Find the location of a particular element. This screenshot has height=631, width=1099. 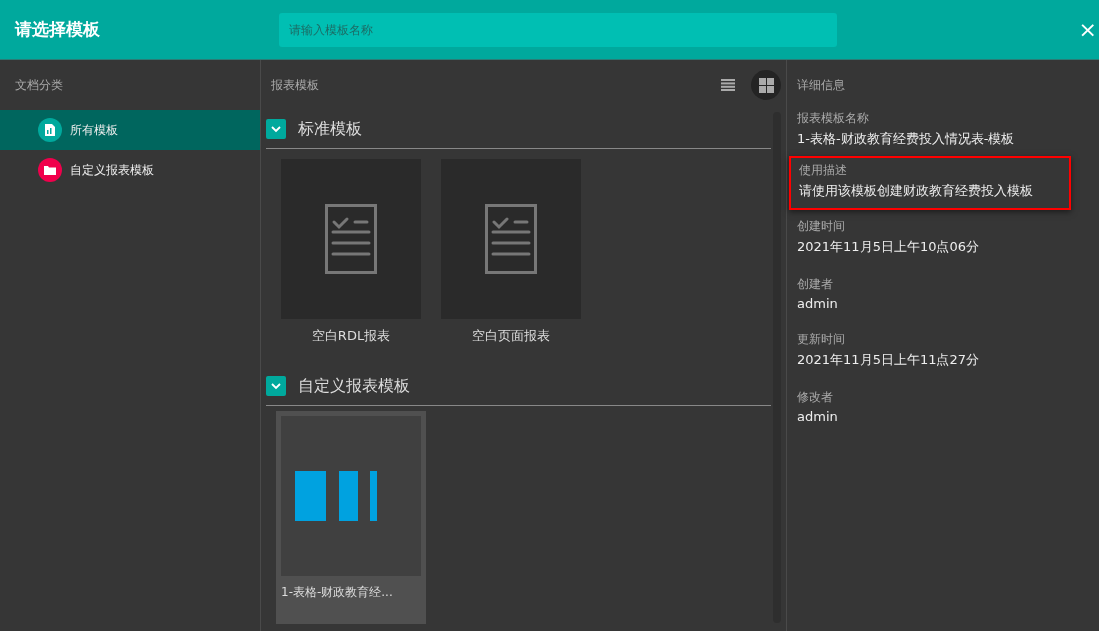

dialog-title: 请选择模板 is located at coordinates (57, 29).